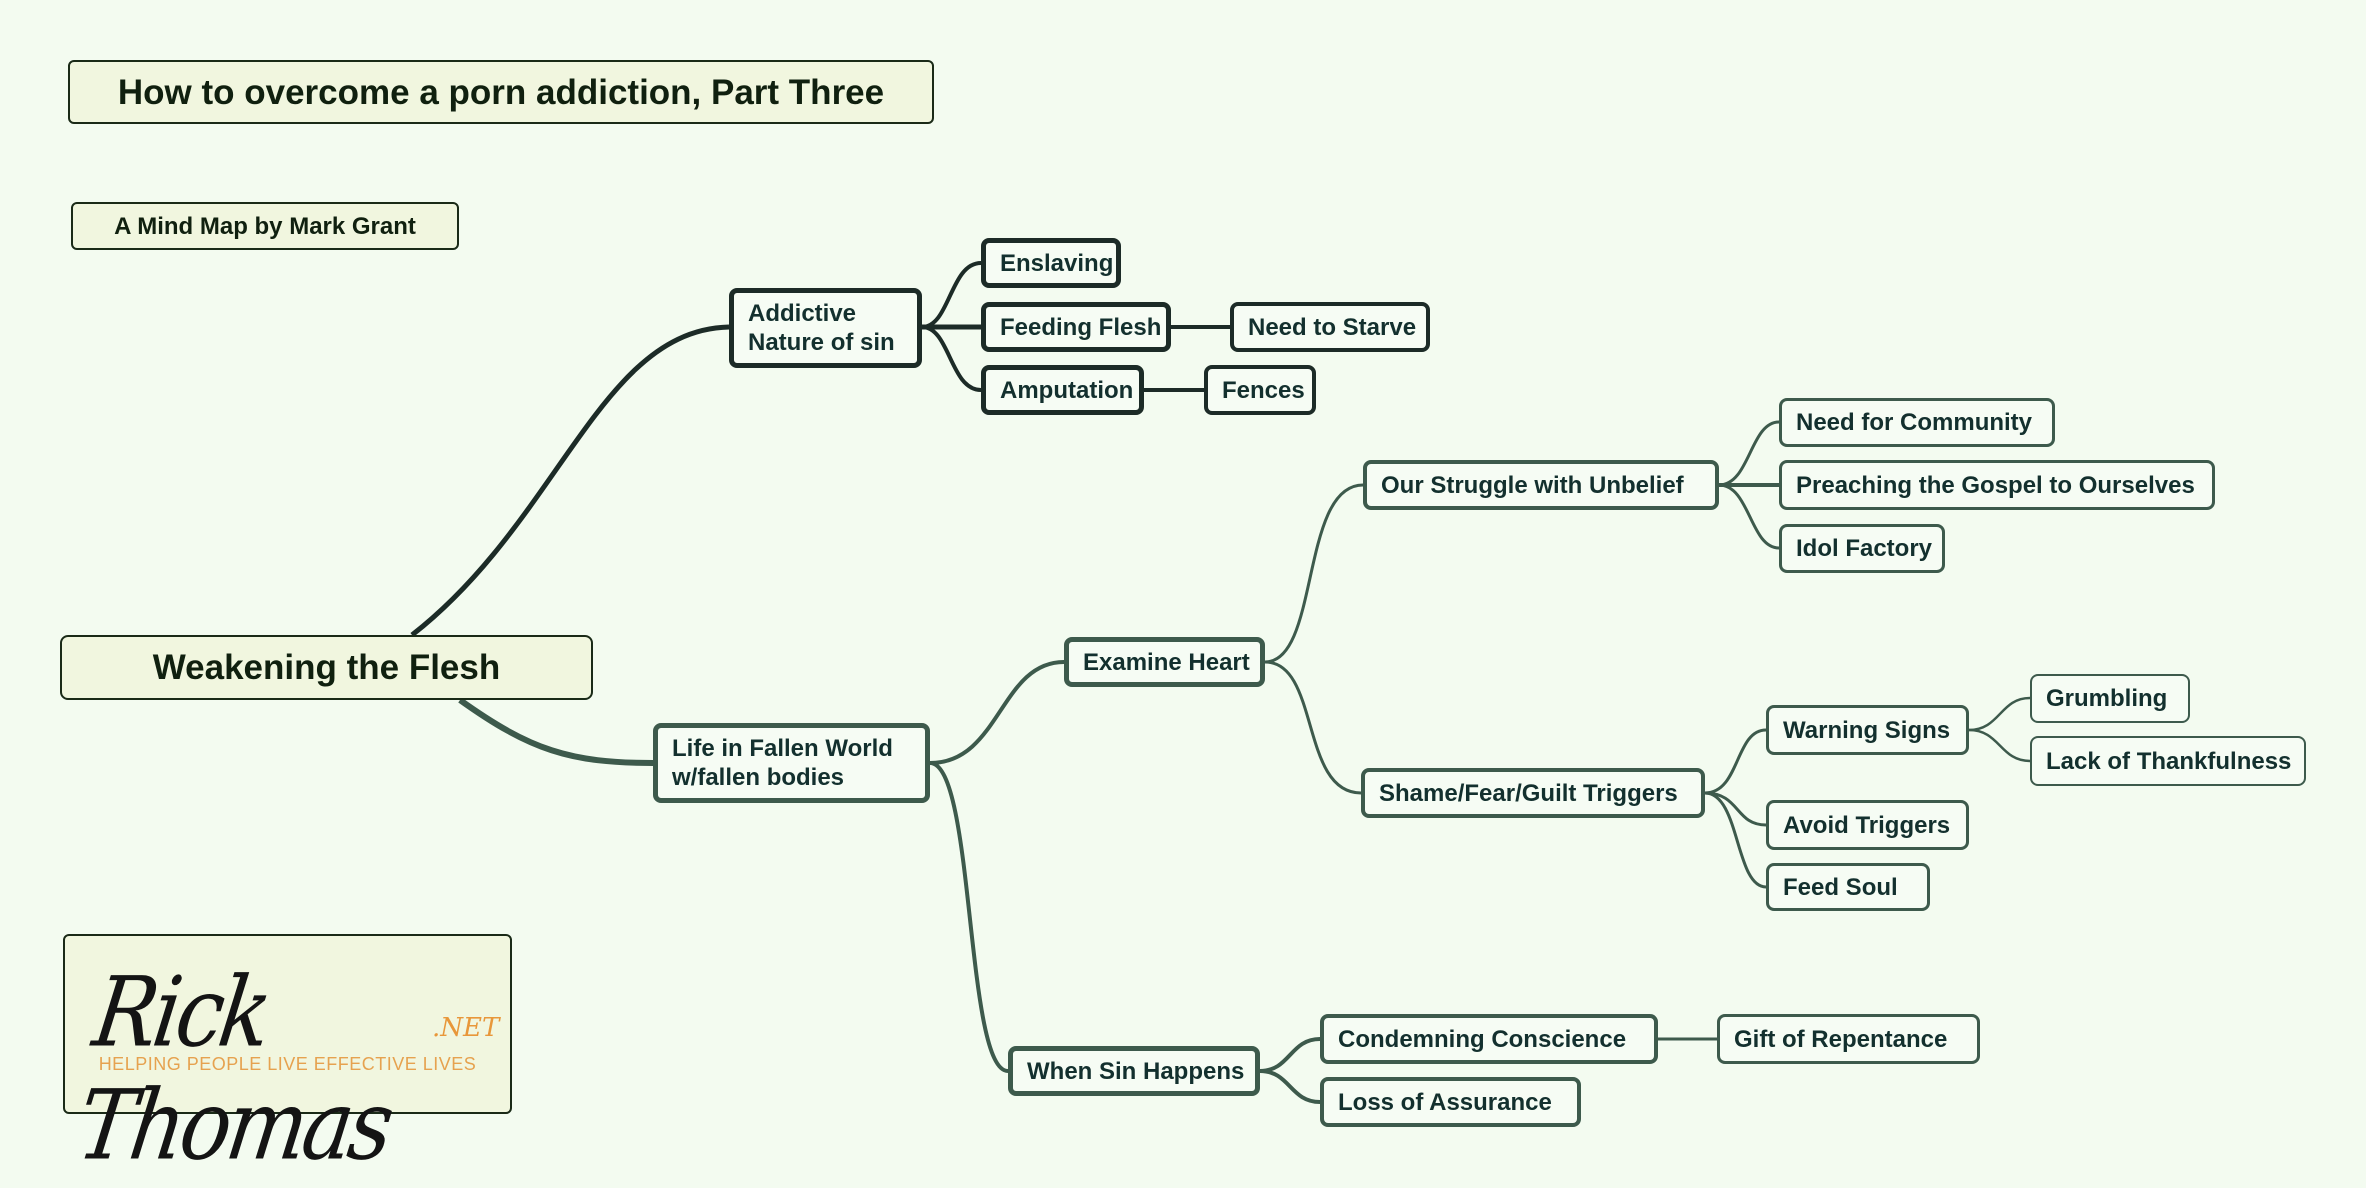 Image resolution: width=2366 pixels, height=1188 pixels. Describe the element at coordinates (466, 1028) in the screenshot. I see `logo-tld: .NET` at that location.